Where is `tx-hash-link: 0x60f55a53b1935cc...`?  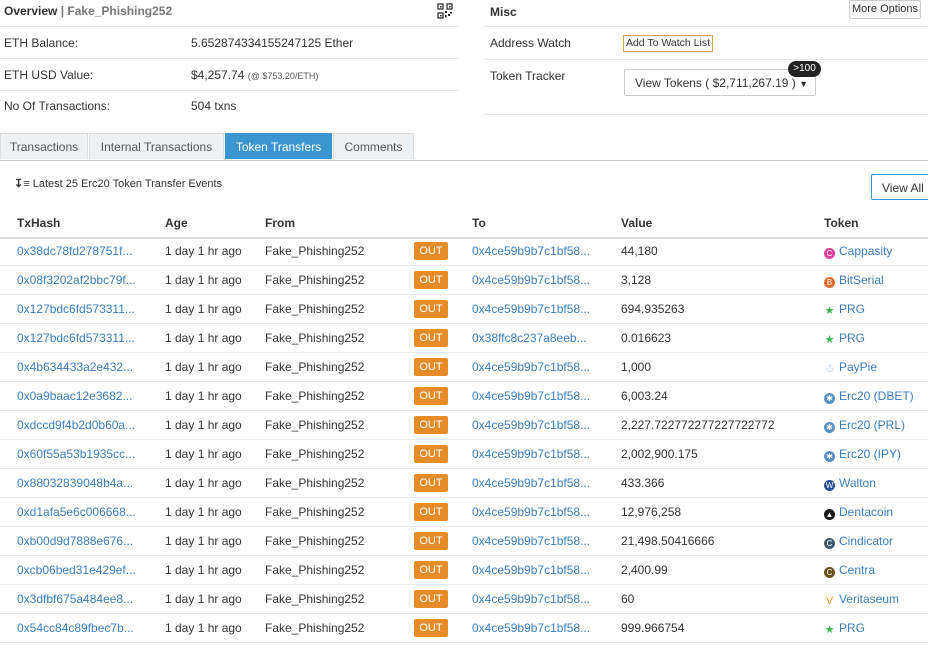
tx-hash-link: 0x60f55a53b1935cc... is located at coordinates (76, 454).